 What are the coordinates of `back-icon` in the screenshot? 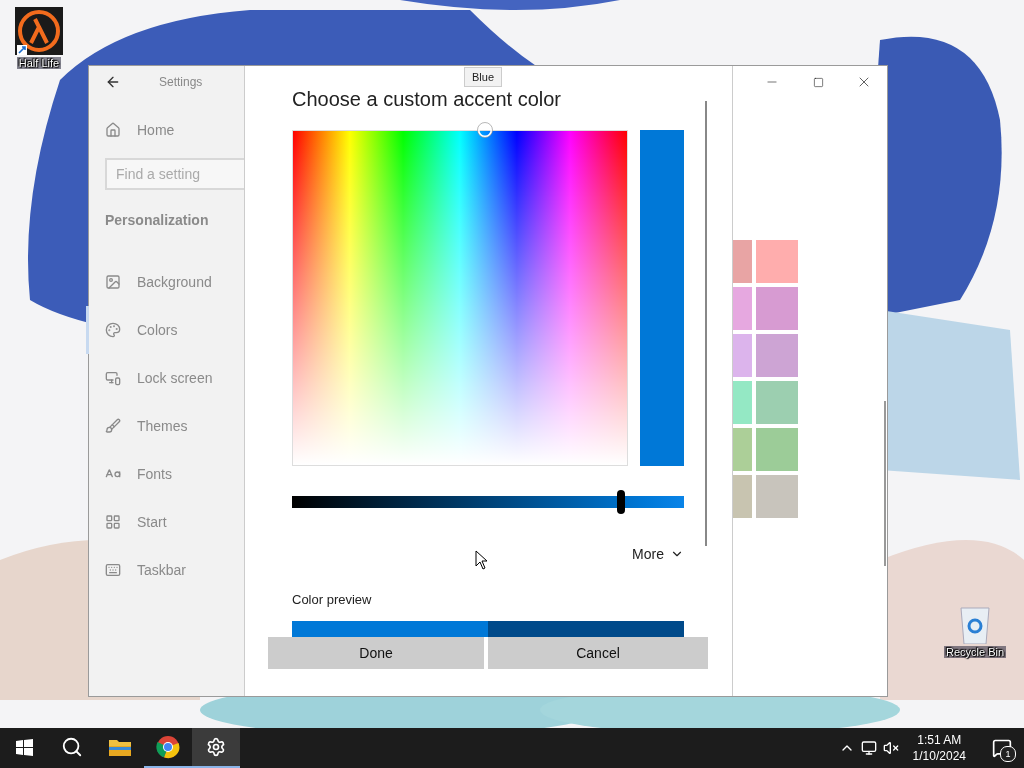 It's located at (113, 82).